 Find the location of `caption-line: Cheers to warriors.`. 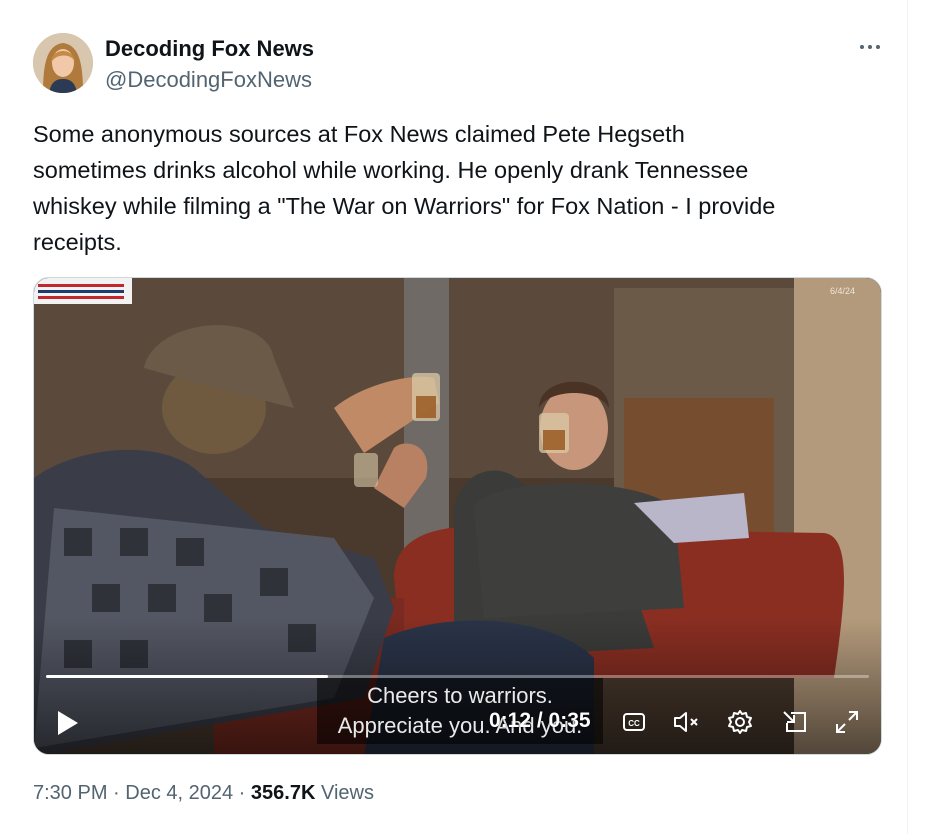

caption-line: Cheers to warriors. is located at coordinates (460, 695).